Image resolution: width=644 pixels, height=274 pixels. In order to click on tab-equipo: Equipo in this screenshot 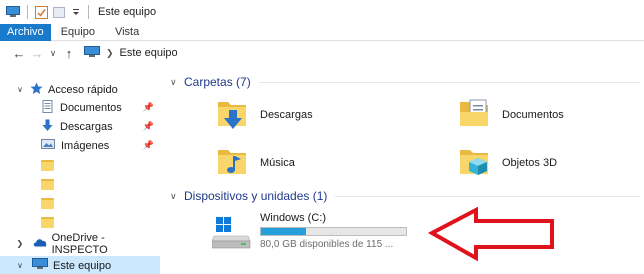, I will do `click(78, 32)`.